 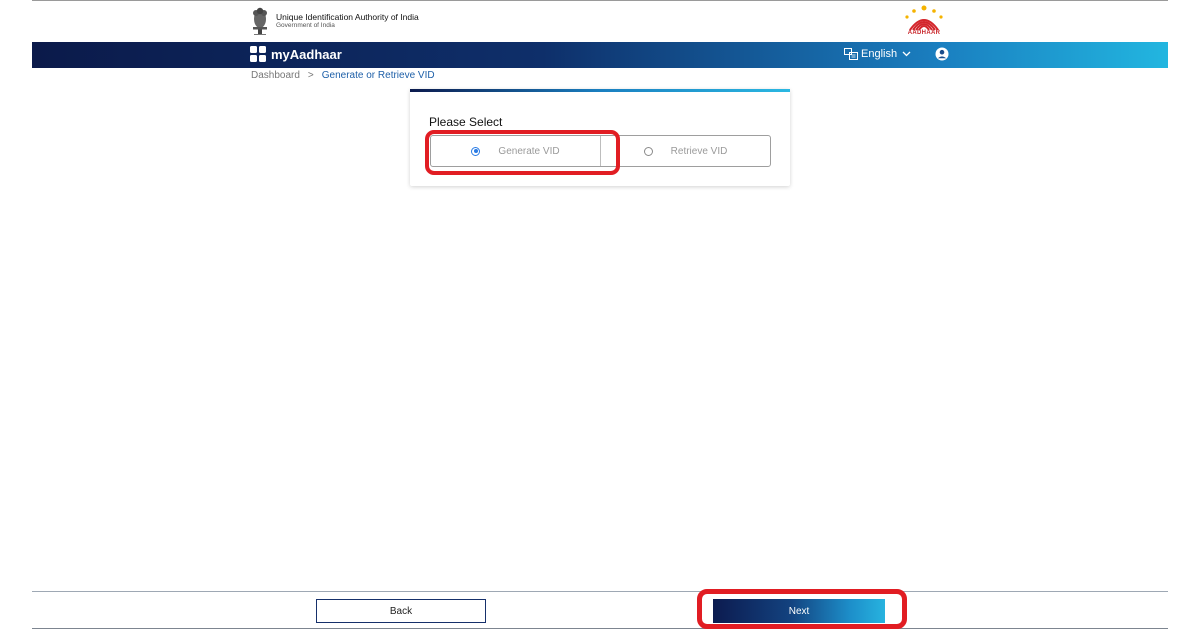 I want to click on grid-icon, so click(x=258, y=54).